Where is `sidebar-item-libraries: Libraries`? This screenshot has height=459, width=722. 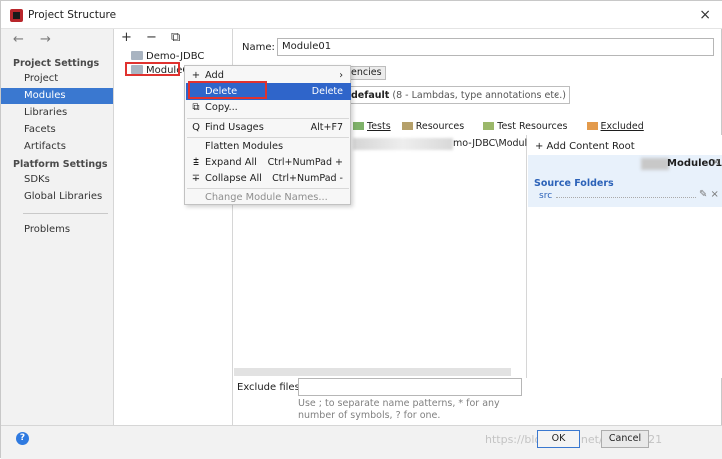 sidebar-item-libraries: Libraries is located at coordinates (57, 113).